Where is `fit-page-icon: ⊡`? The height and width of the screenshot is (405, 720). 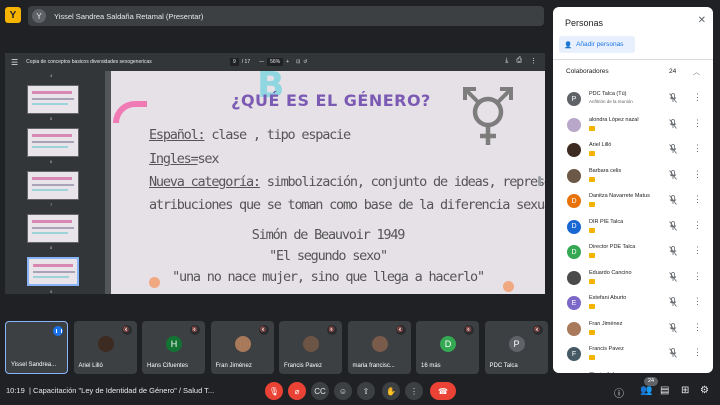 fit-page-icon: ⊡ is located at coordinates (298, 62).